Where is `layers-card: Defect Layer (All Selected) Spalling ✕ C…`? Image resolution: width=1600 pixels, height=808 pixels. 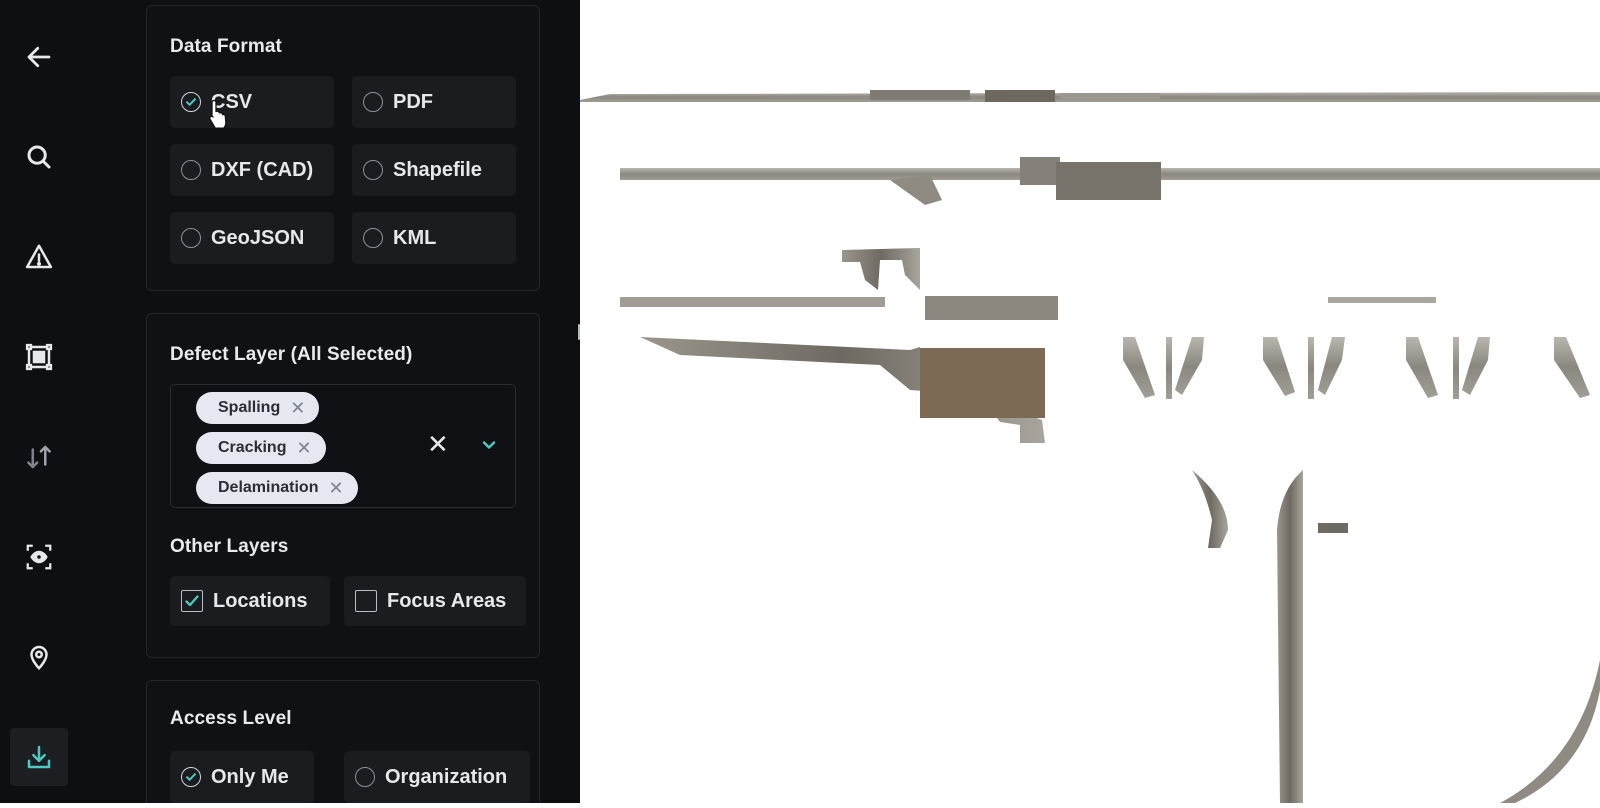 layers-card: Defect Layer (All Selected) Spalling ✕ C… is located at coordinates (343, 485).